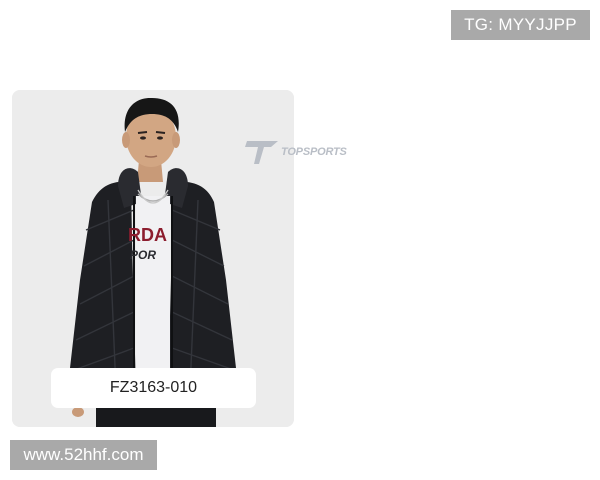 This screenshot has width=600, height=480. What do you see at coordinates (261, 152) in the screenshot?
I see `topsports-logo-icon` at bounding box center [261, 152].